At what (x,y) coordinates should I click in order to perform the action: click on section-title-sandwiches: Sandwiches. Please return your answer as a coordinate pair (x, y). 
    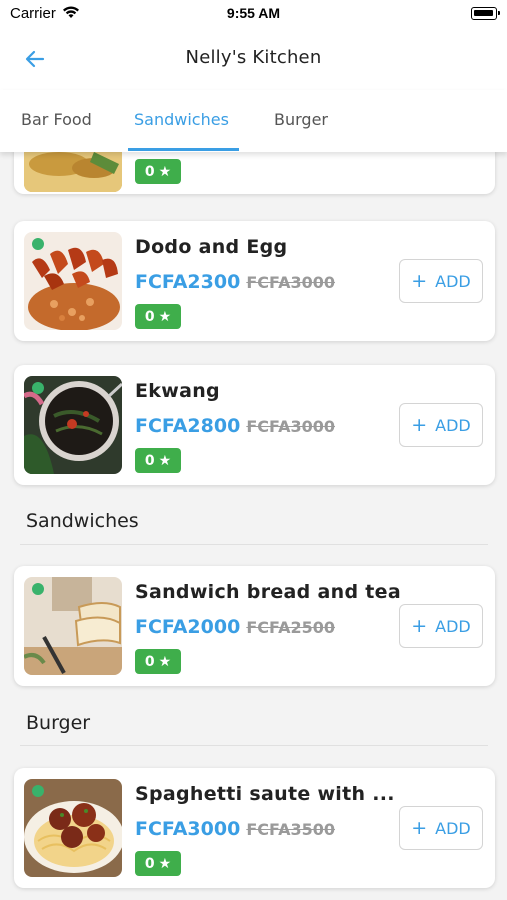
    Looking at the image, I should click on (82, 521).